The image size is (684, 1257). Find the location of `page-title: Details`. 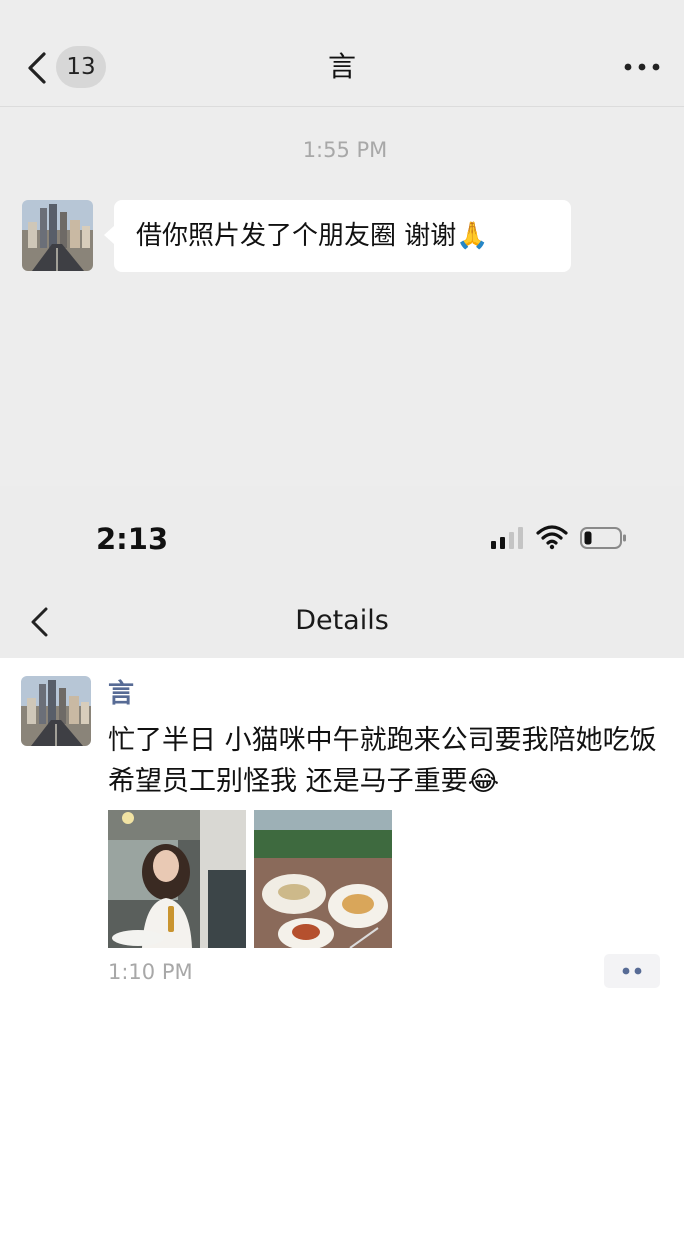

page-title: Details is located at coordinates (342, 620).